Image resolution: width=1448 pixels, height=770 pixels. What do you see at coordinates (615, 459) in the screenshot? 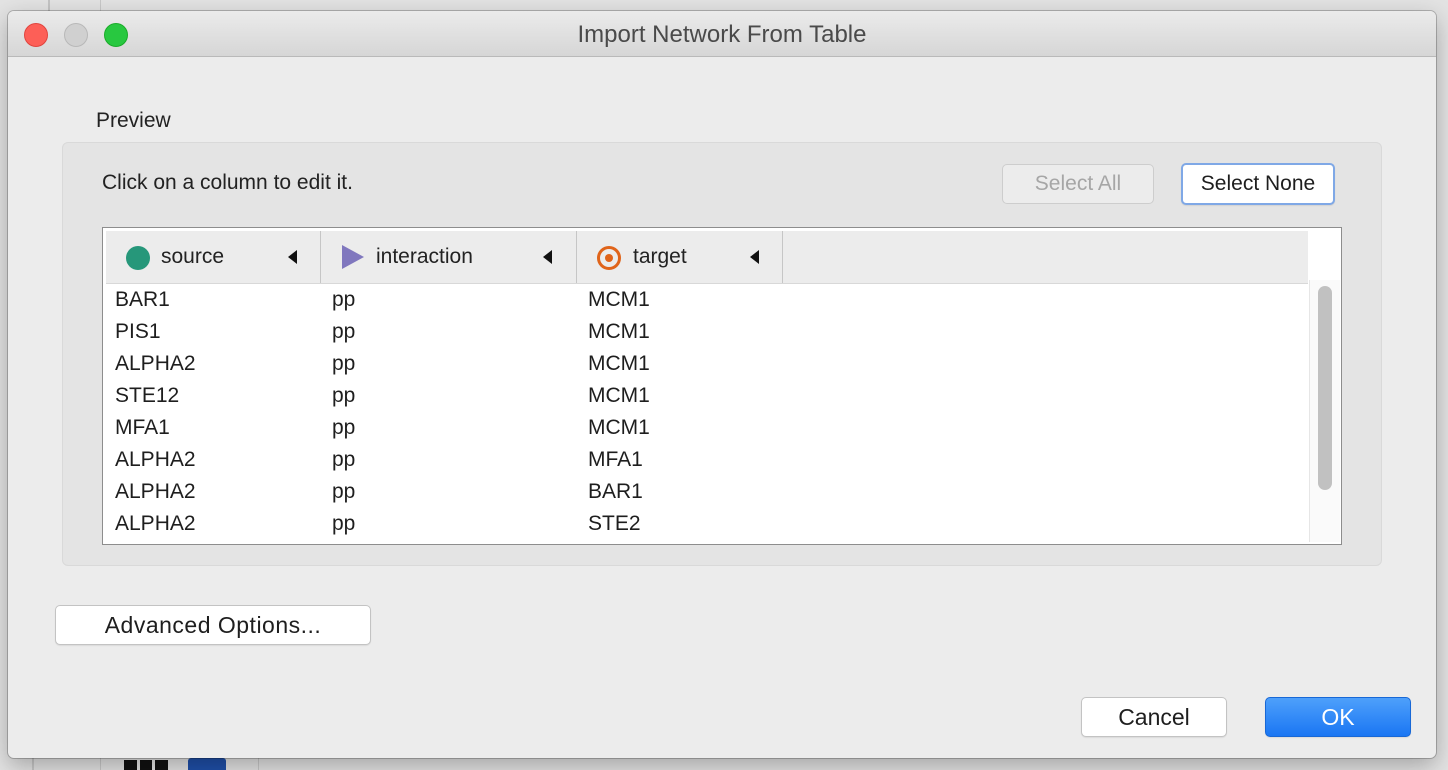
I see `target-cell: MFA1` at bounding box center [615, 459].